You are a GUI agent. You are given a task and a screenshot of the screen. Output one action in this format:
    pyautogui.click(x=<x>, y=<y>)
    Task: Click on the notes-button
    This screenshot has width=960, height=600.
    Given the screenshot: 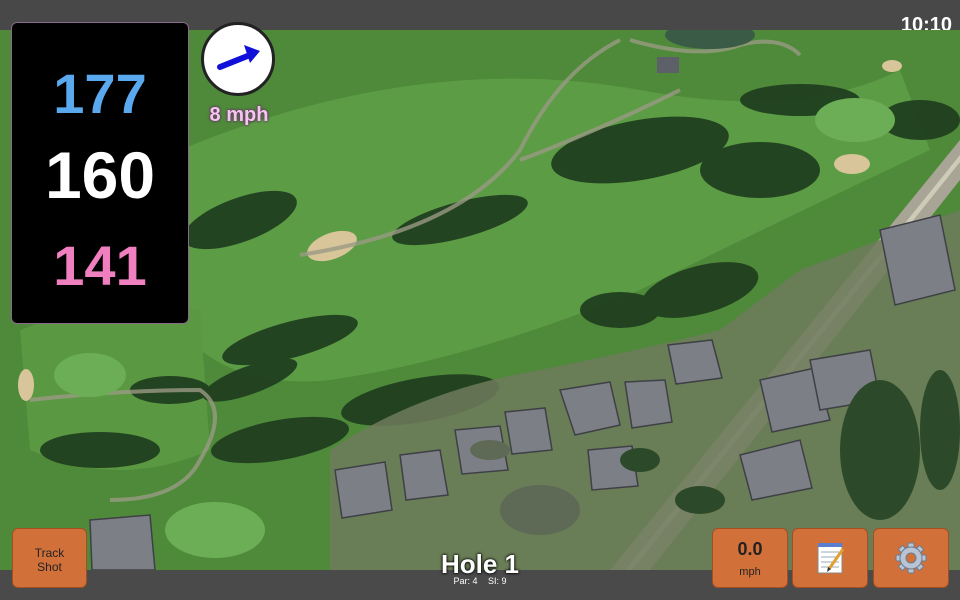 What is the action you would take?
    pyautogui.click(x=830, y=558)
    